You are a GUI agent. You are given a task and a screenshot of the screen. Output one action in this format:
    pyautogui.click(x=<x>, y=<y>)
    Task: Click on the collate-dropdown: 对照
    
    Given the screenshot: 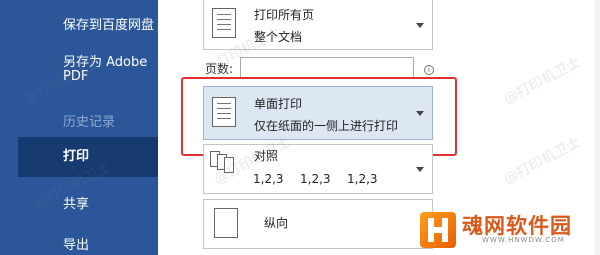 What is the action you would take?
    pyautogui.click(x=318, y=169)
    